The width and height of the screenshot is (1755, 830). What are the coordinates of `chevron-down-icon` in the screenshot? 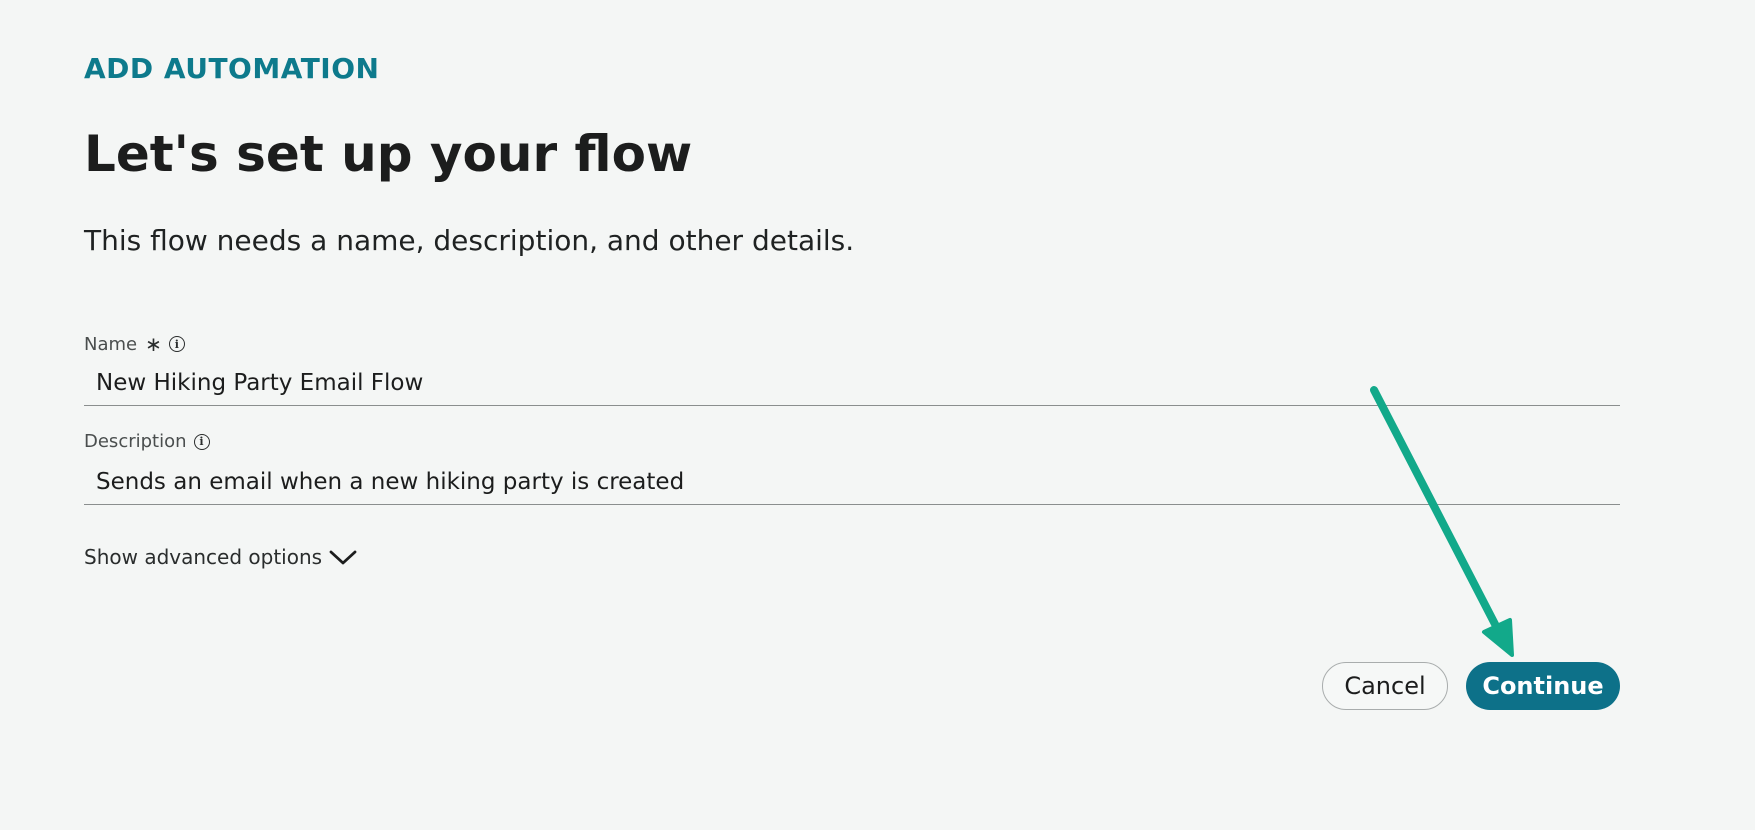 It's located at (343, 557).